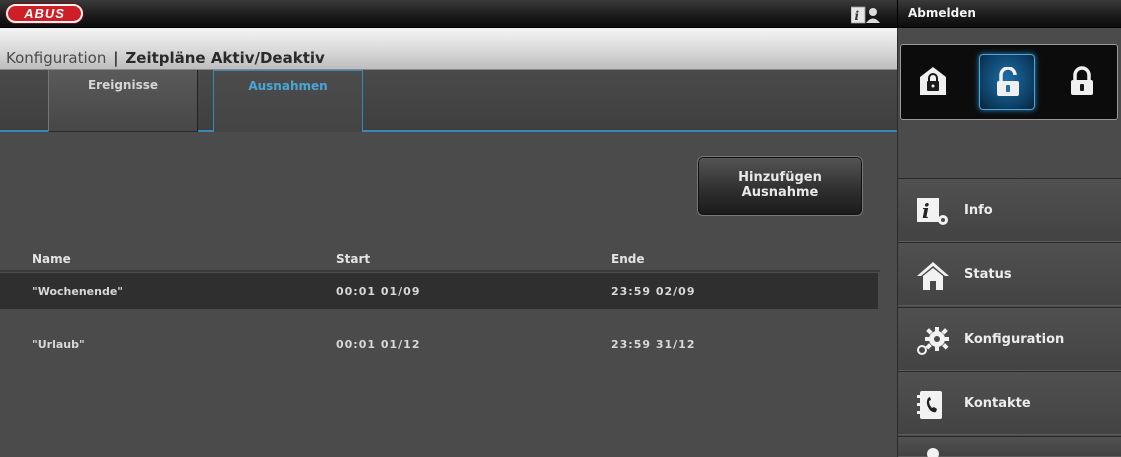 The image size is (1121, 457). What do you see at coordinates (1009, 446) in the screenshot?
I see `sidebar-item-user` at bounding box center [1009, 446].